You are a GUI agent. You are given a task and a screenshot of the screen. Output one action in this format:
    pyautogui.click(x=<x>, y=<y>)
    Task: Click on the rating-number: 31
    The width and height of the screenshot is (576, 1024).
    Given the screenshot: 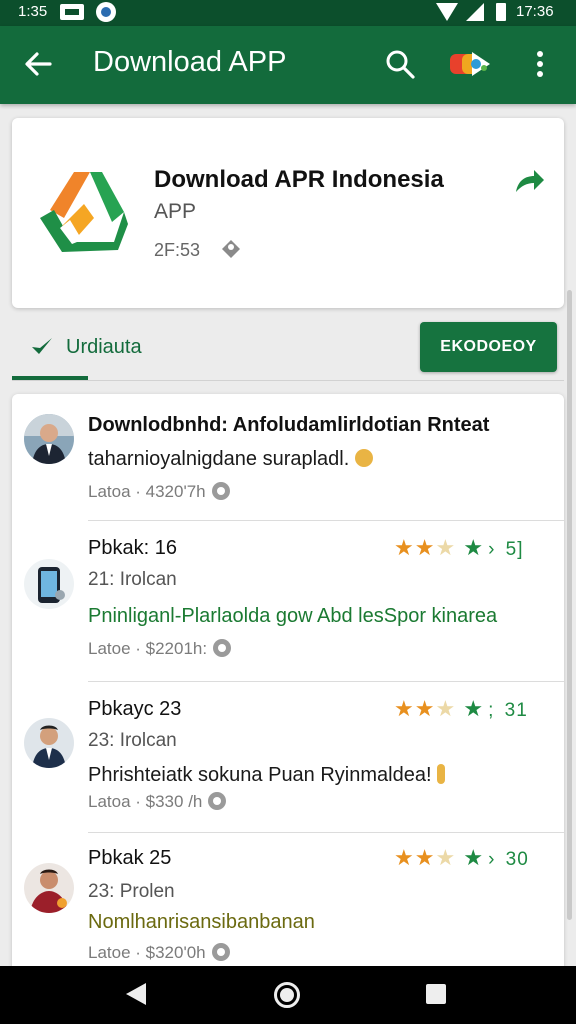 What is the action you would take?
    pyautogui.click(x=516, y=710)
    